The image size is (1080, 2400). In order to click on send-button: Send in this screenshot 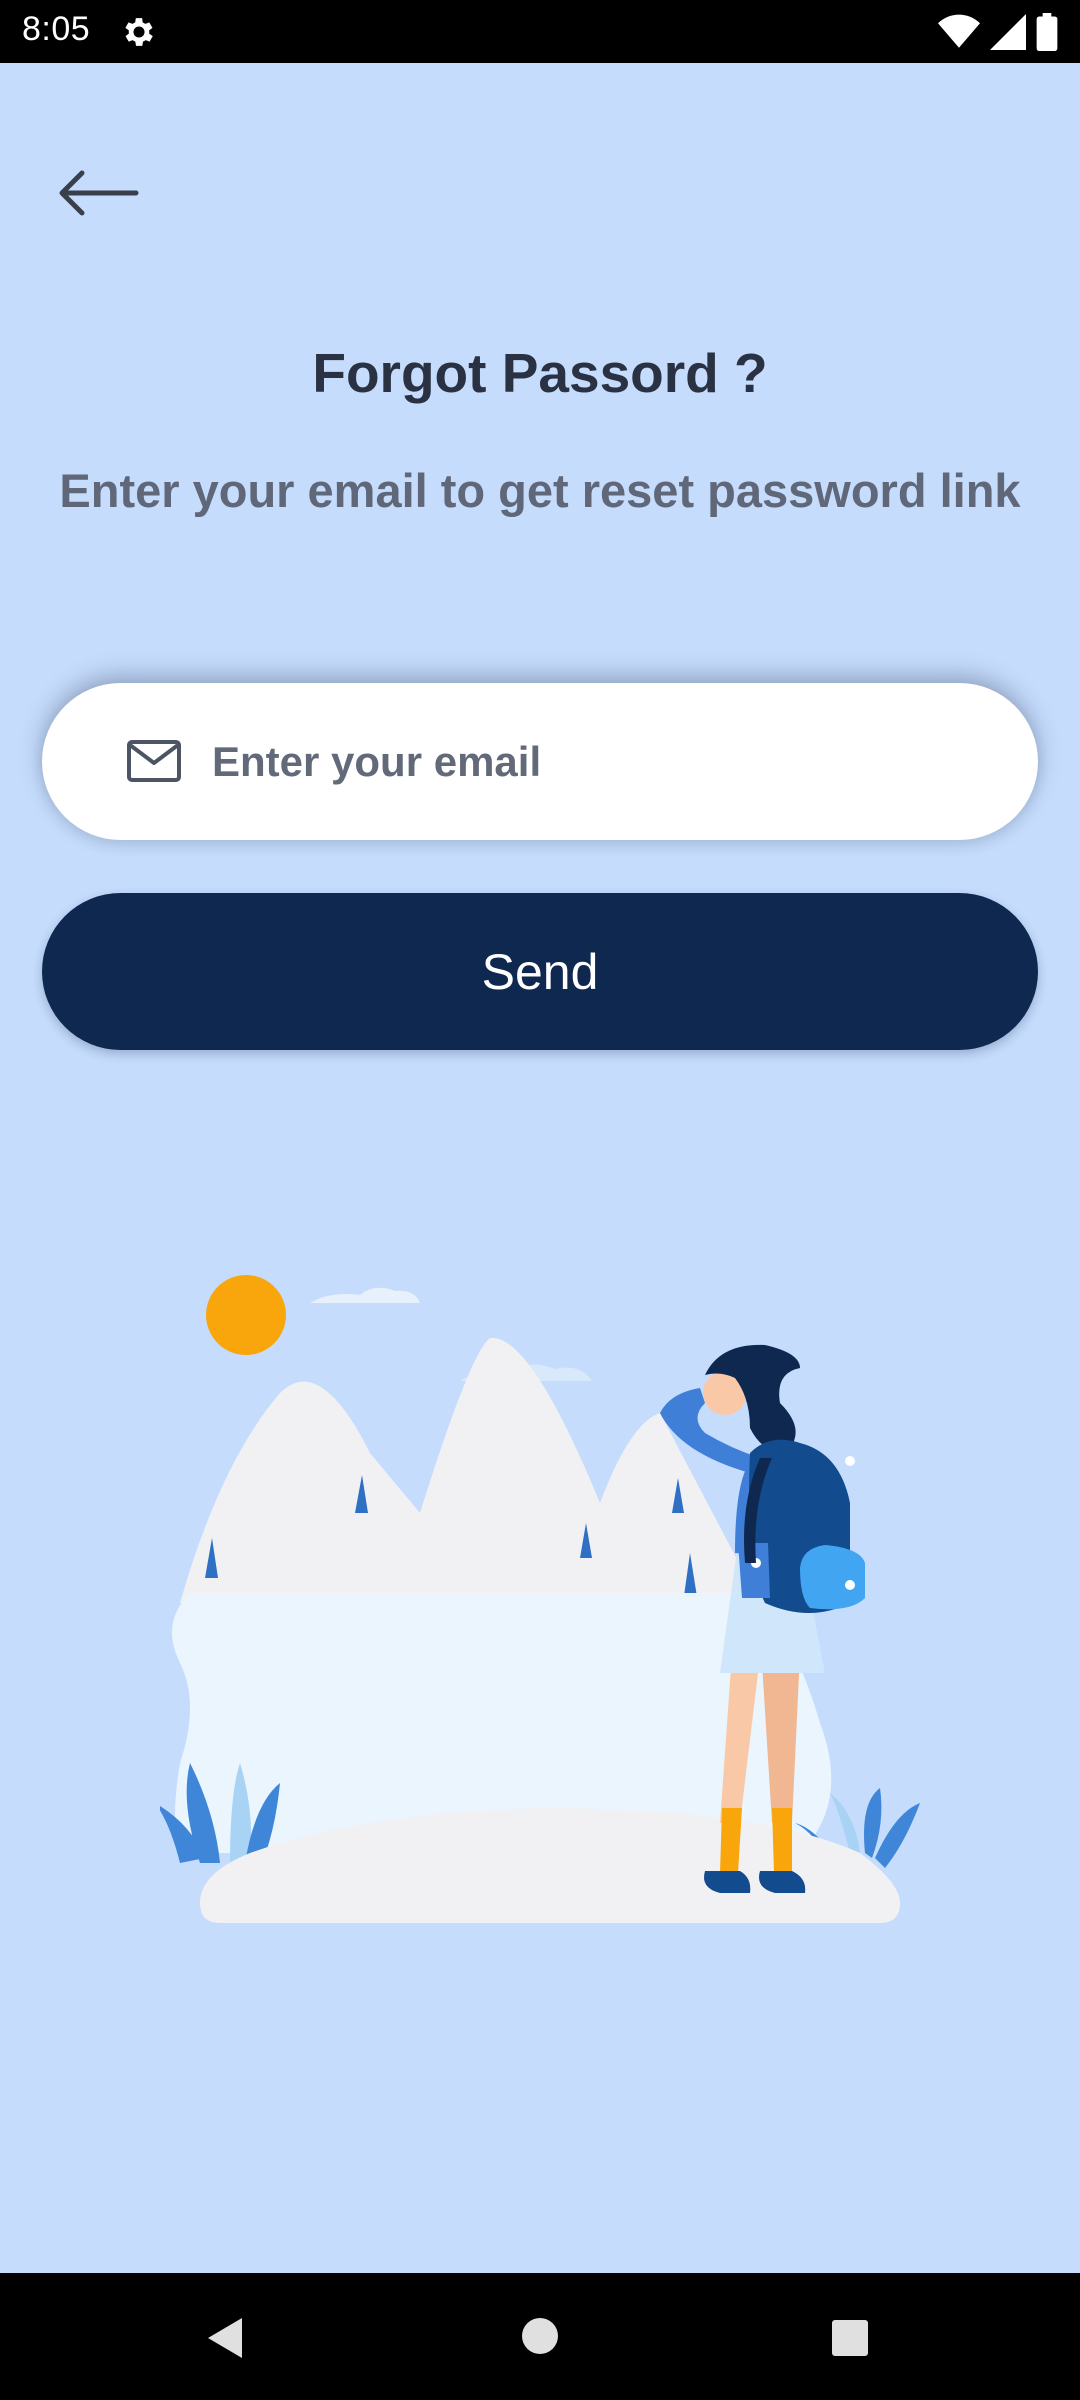, I will do `click(540, 971)`.